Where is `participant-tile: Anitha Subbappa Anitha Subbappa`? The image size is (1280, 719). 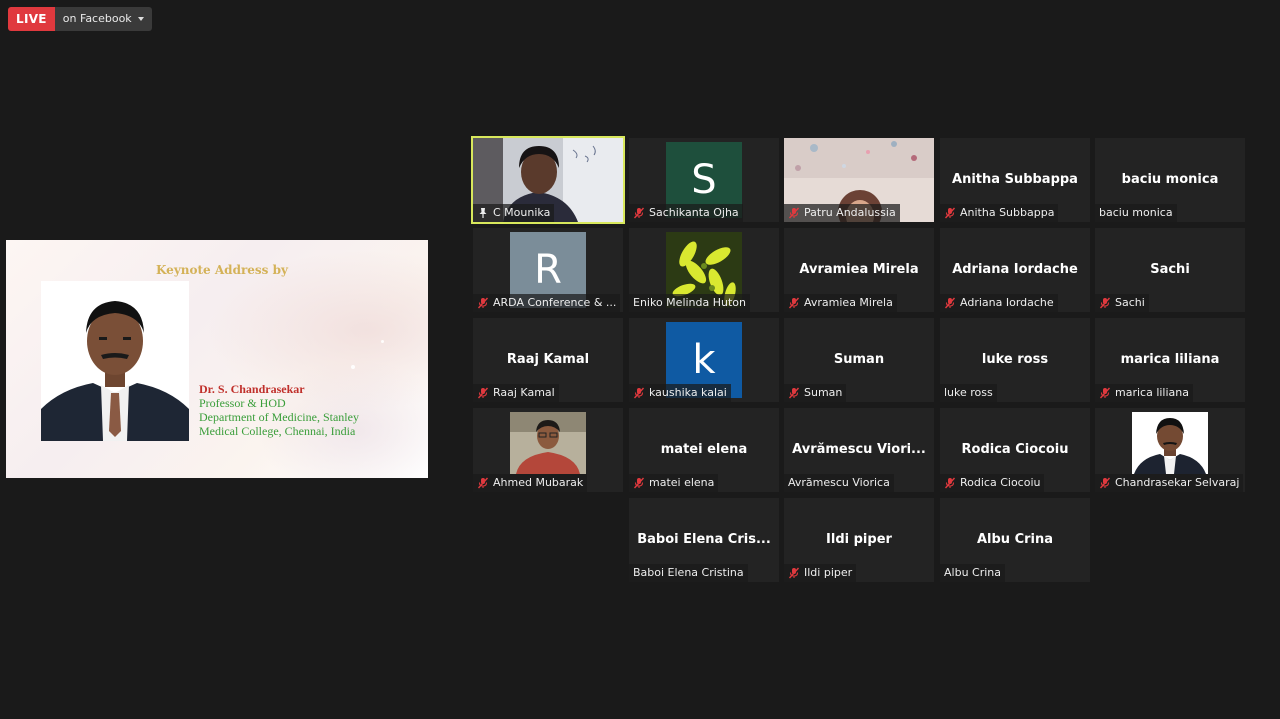 participant-tile: Anitha Subbappa Anitha Subbappa is located at coordinates (1015, 180).